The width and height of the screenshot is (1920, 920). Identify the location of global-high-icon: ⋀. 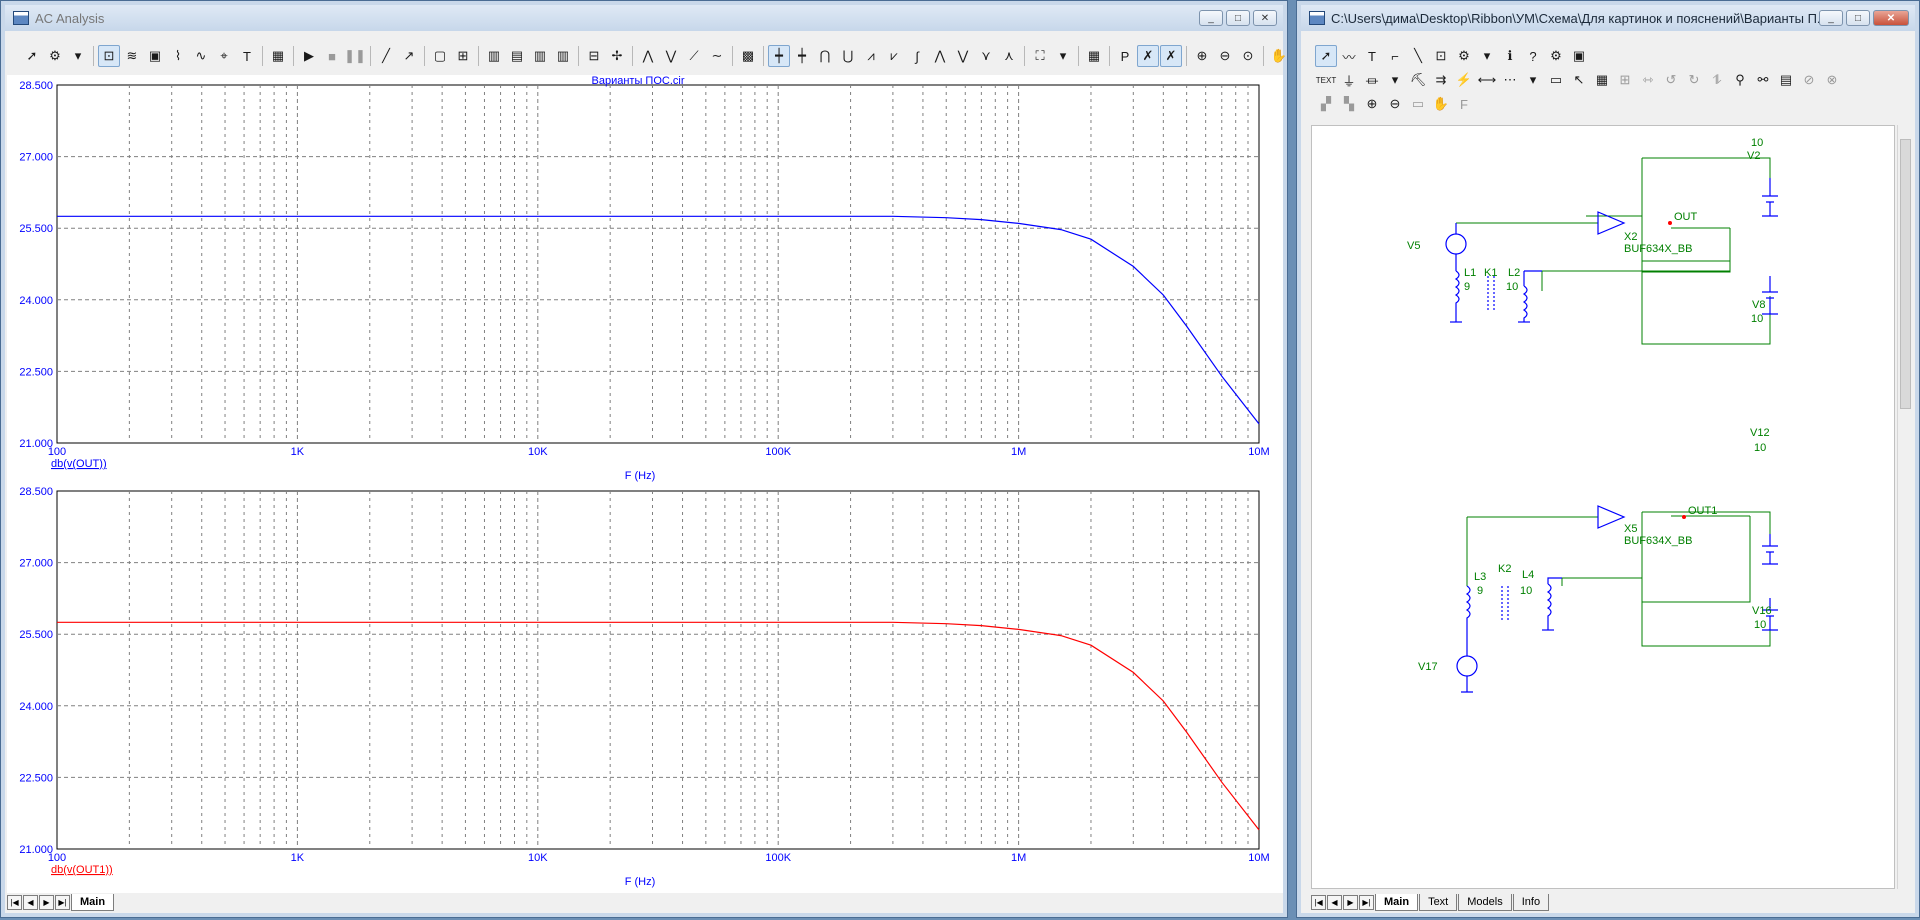
(940, 56).